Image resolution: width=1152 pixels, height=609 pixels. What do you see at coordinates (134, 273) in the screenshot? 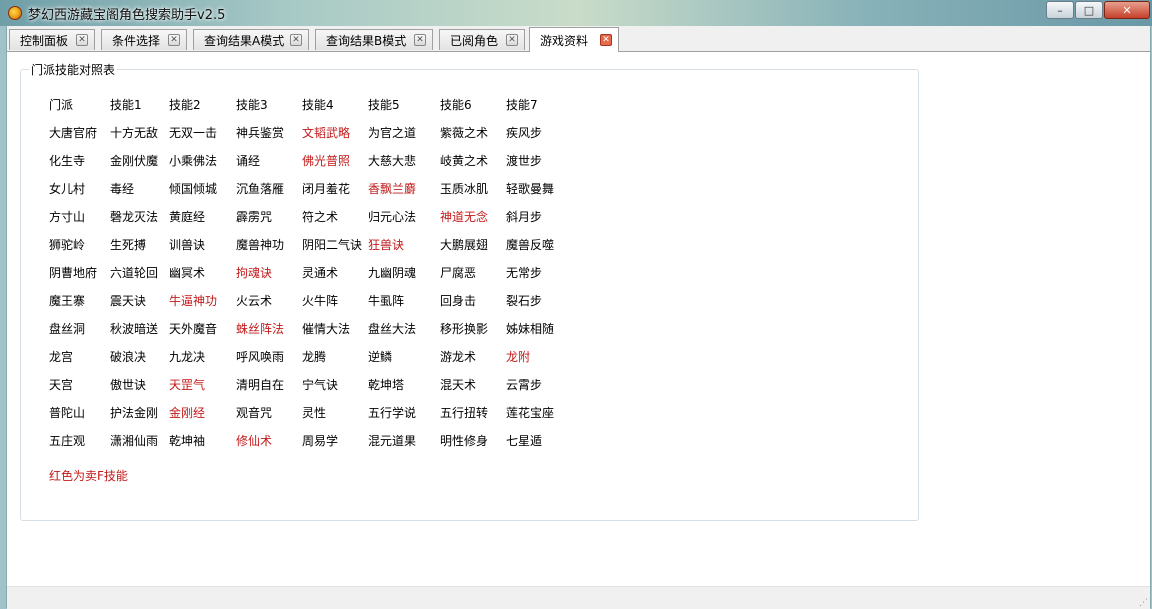
I see `skill-cell: 六道轮回` at bounding box center [134, 273].